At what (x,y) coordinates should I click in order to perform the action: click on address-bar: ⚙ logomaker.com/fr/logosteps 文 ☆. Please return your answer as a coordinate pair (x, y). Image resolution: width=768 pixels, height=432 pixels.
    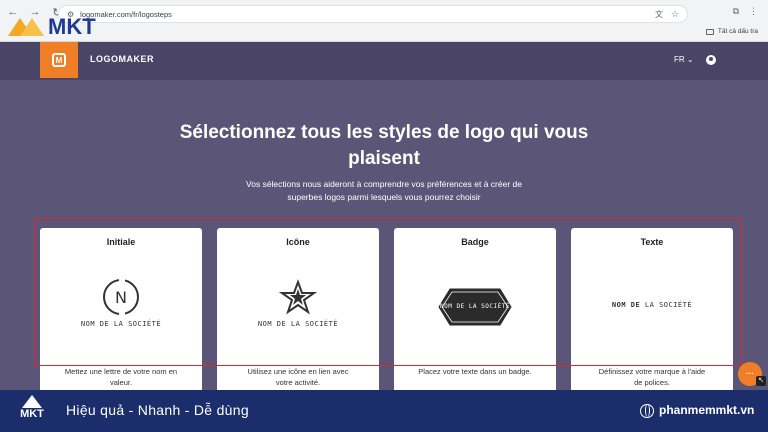
    Looking at the image, I should click on (373, 14).